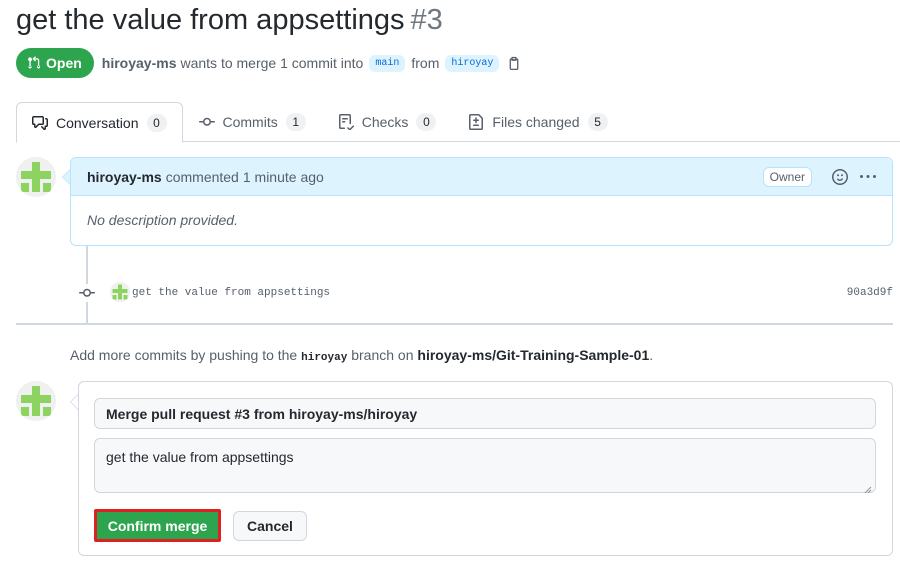 The width and height of the screenshot is (900, 565). I want to click on commit-message-link: get the value from appsettings, so click(231, 293).